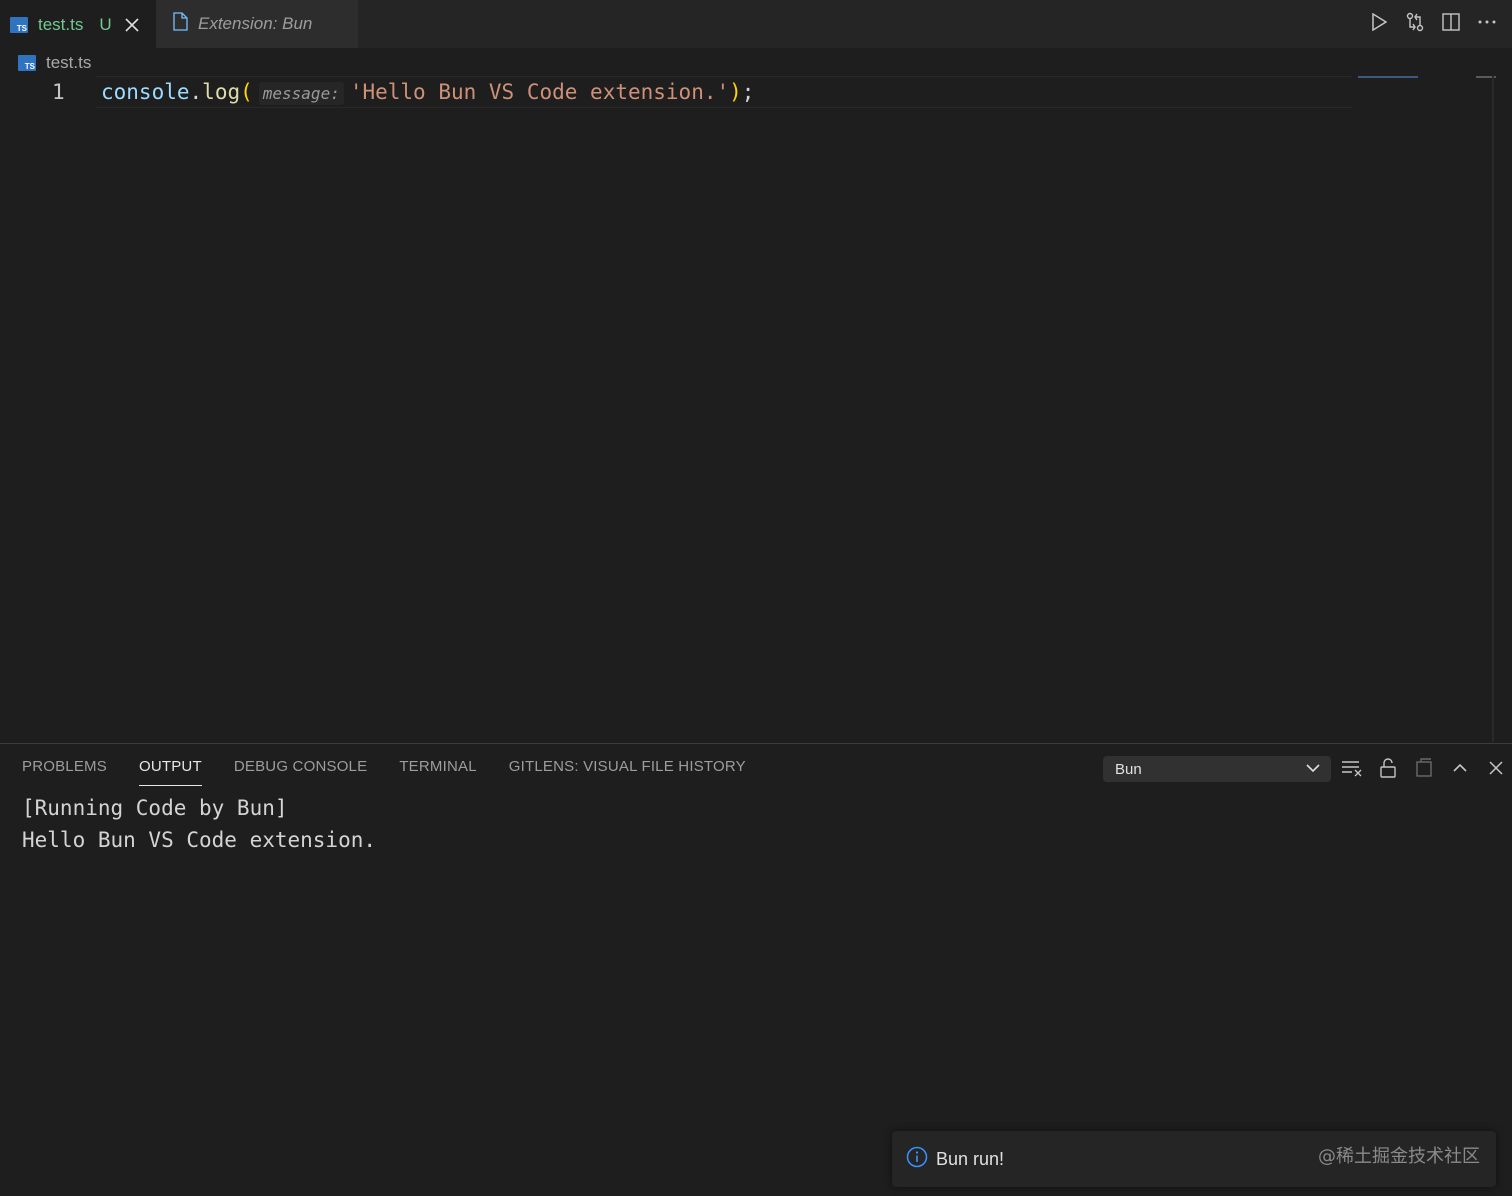 This screenshot has width=1512, height=1196. I want to click on token-open-paren: (, so click(246, 92).